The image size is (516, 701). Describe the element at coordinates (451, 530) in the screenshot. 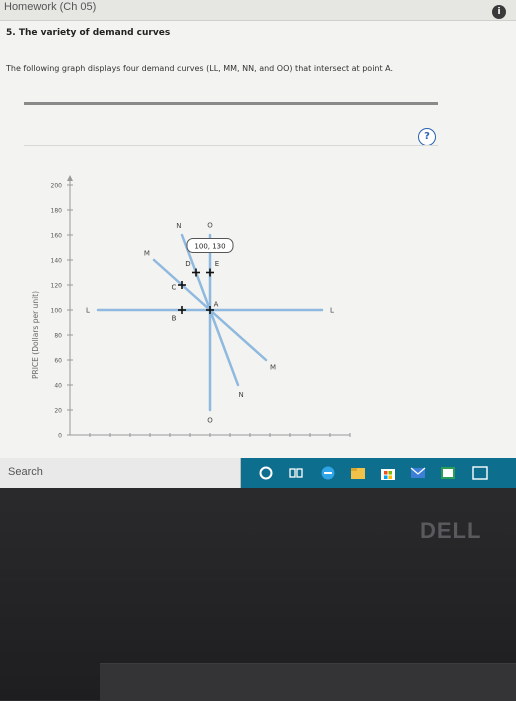

I see `brand-logo: DELL` at that location.